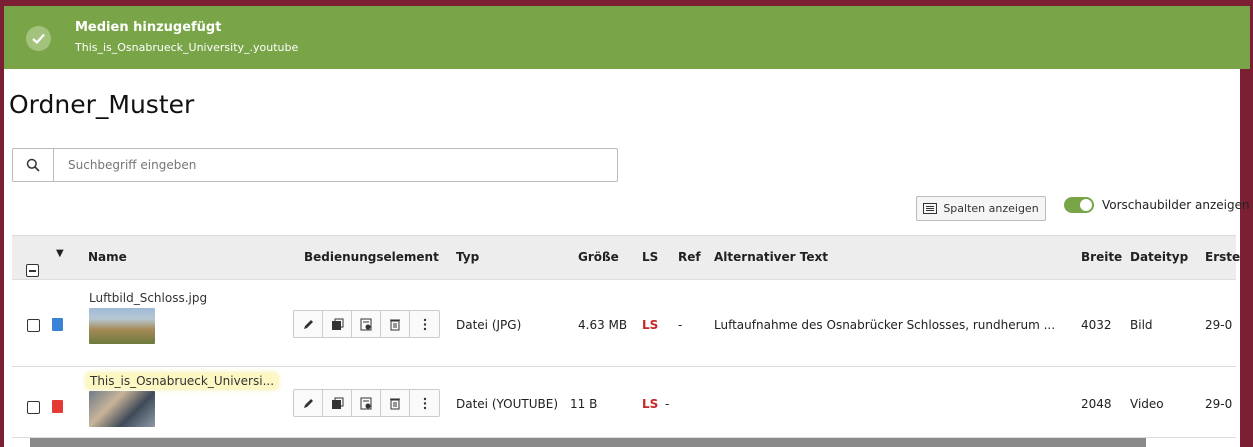 The height and width of the screenshot is (447, 1253). Describe the element at coordinates (57, 324) in the screenshot. I see `image-file-icon` at that location.